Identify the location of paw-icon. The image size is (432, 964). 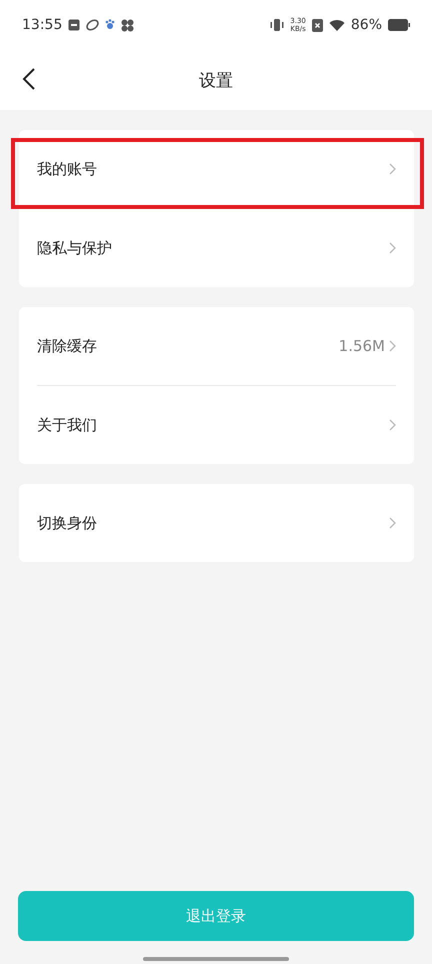
(110, 25).